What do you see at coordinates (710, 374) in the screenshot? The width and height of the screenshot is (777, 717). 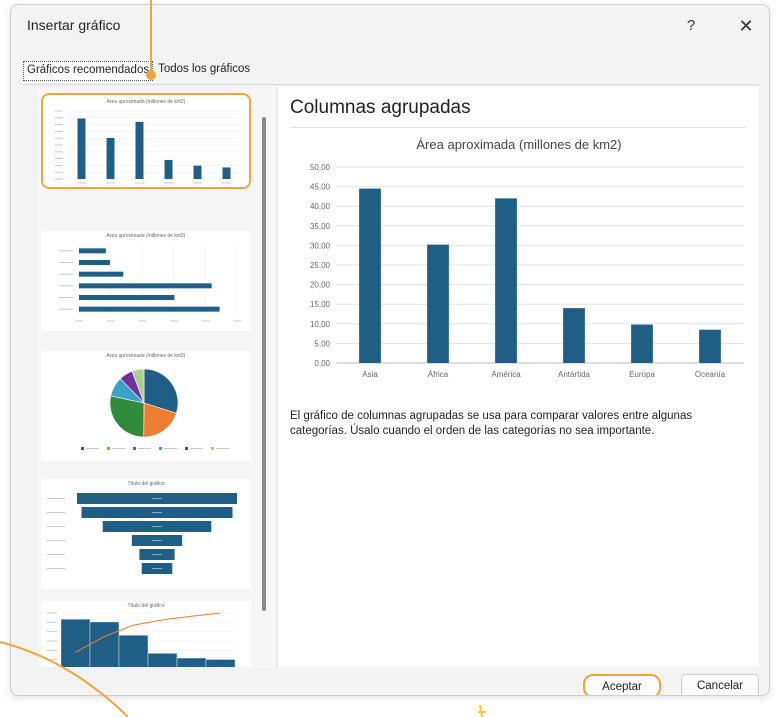 I see `x-tick-label: Oceanía` at bounding box center [710, 374].